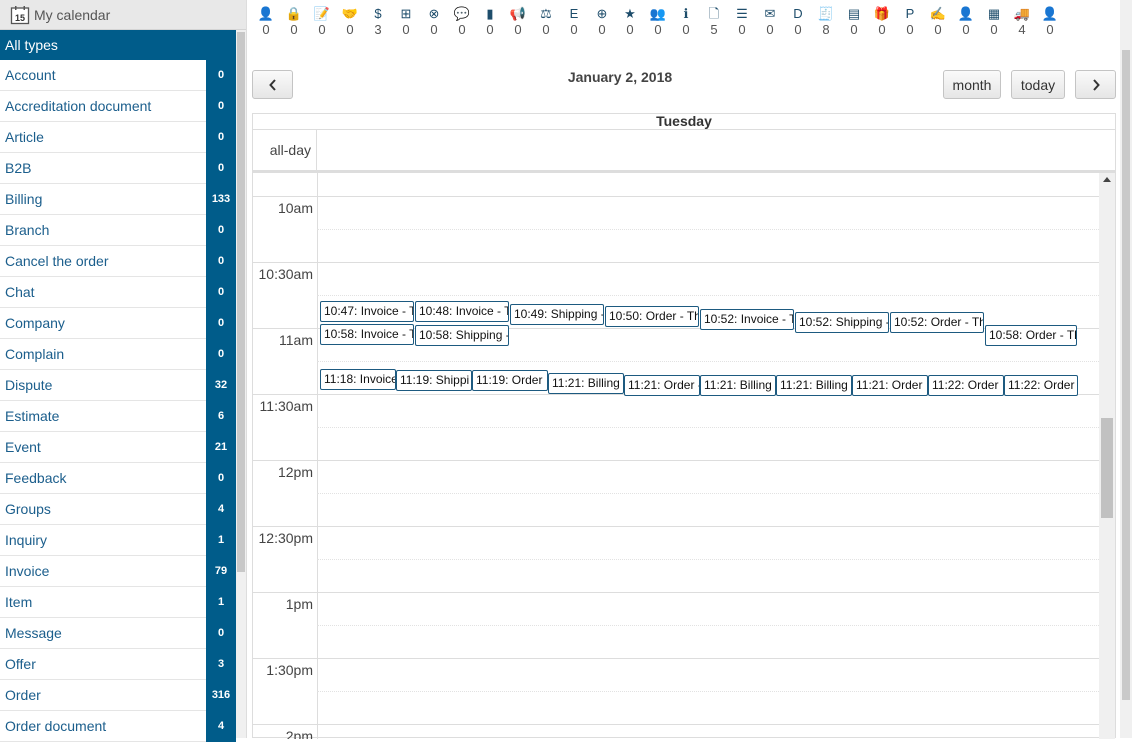 This screenshot has width=1132, height=742. Describe the element at coordinates (28, 509) in the screenshot. I see `type-label: Groups` at that location.